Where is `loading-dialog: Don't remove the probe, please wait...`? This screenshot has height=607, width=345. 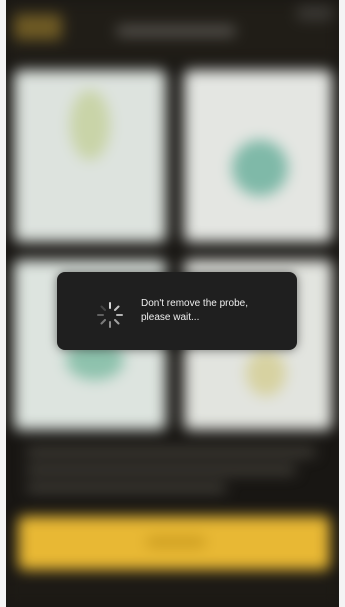 loading-dialog: Don't remove the probe, please wait... is located at coordinates (177, 311).